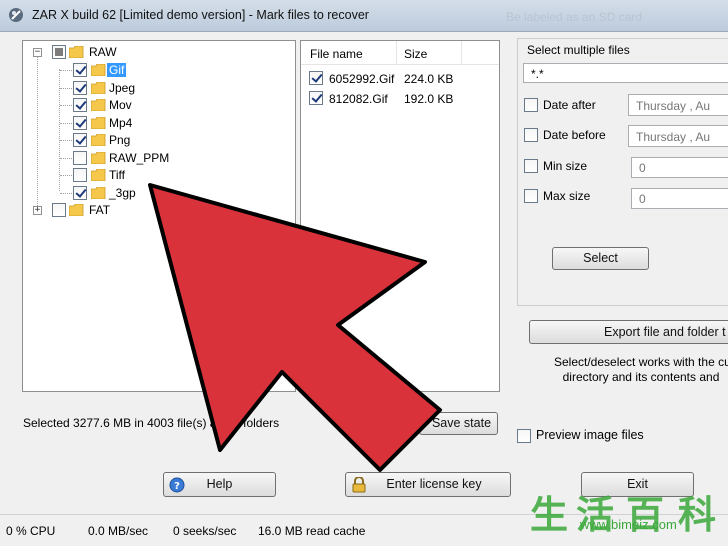  Describe the element at coordinates (628, 524) in the screenshot. I see `watermark-url: www.bimeiz.com` at that location.